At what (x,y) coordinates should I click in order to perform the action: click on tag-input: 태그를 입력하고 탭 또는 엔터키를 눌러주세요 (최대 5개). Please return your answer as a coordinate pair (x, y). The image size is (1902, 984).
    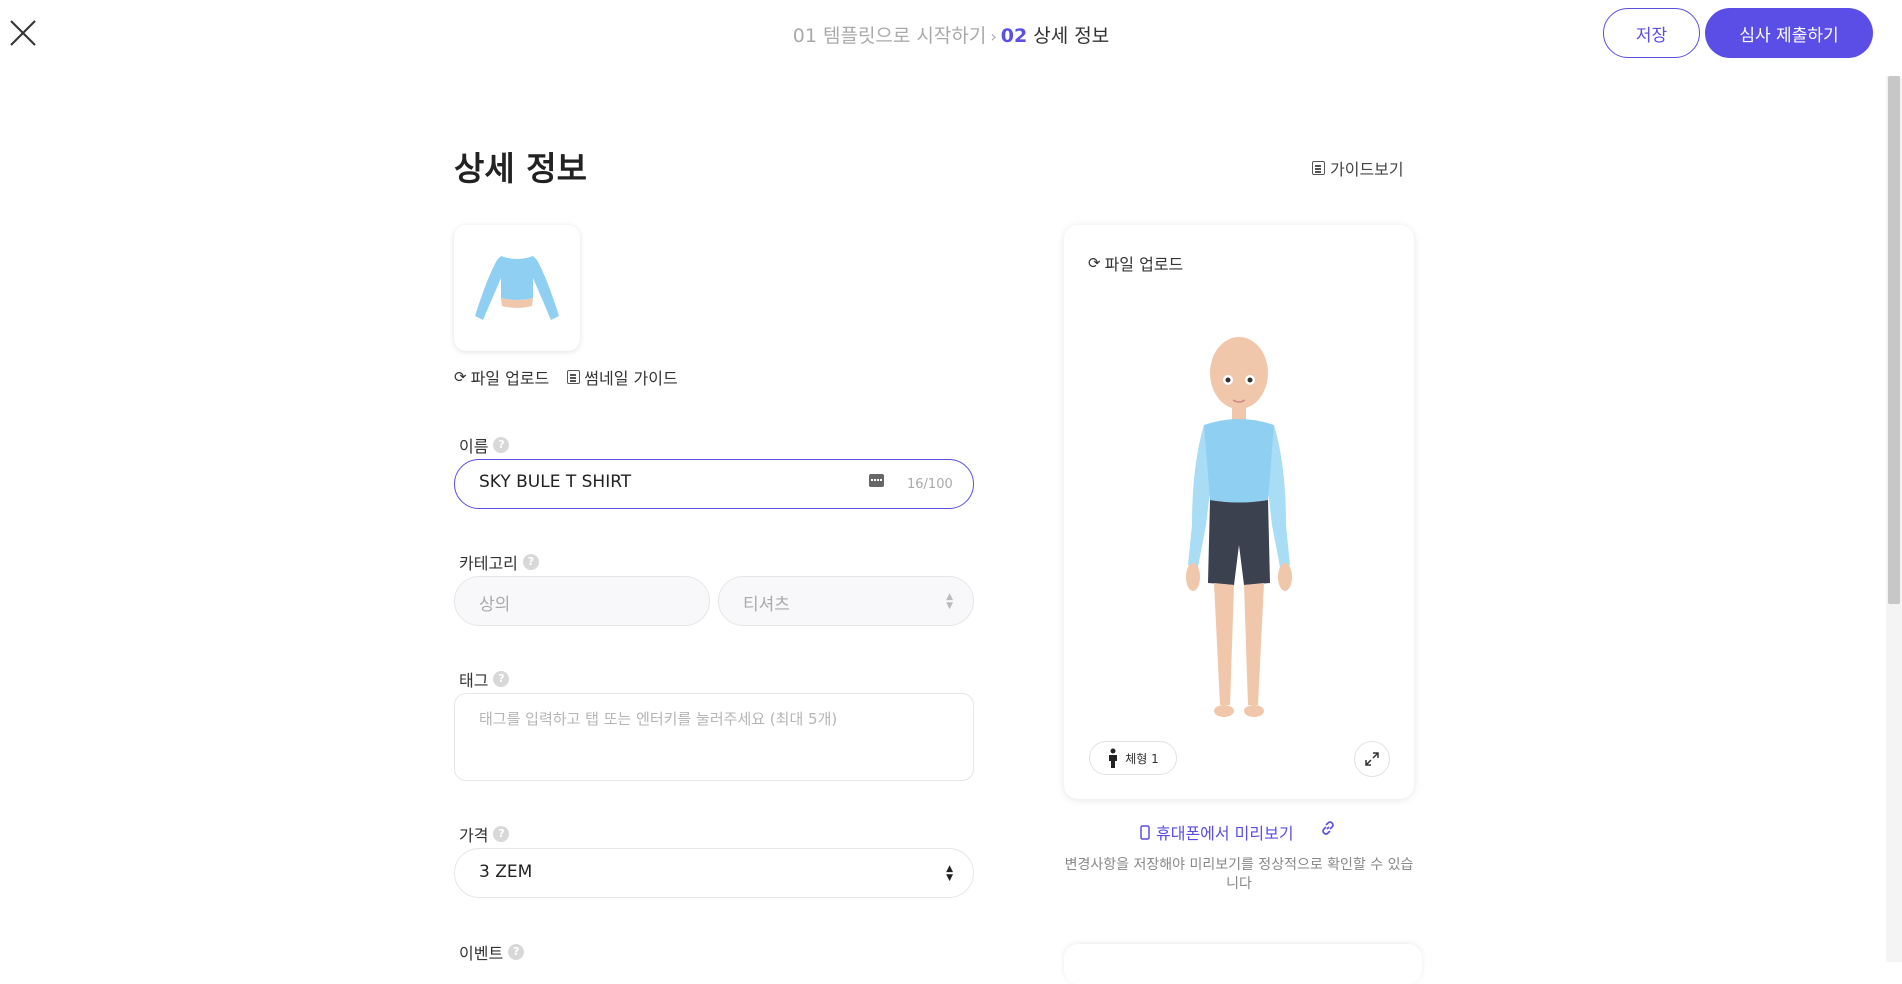
    Looking at the image, I should click on (714, 737).